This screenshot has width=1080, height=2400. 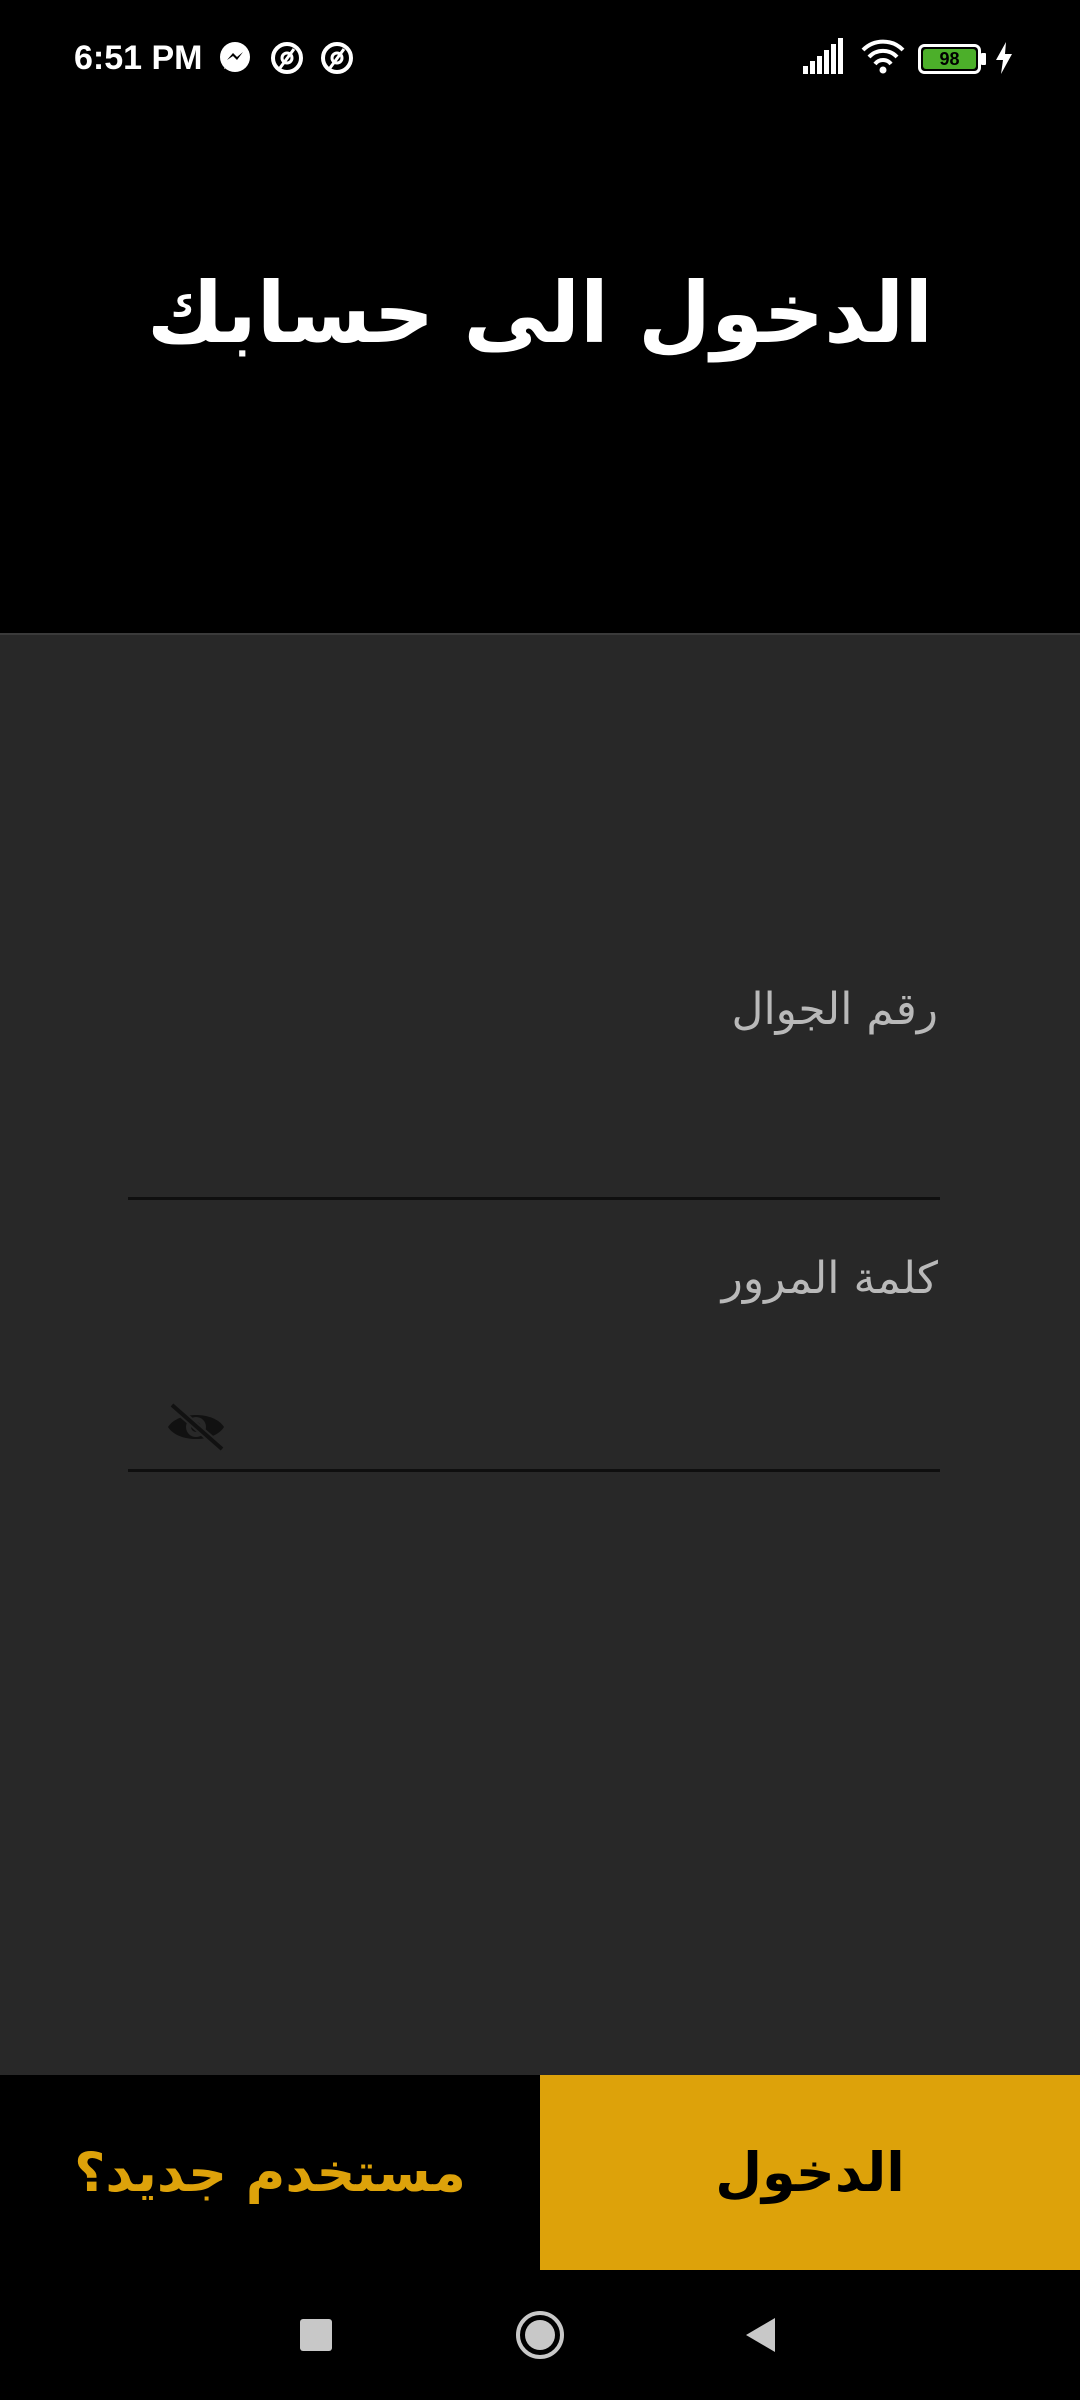 I want to click on recents-square-icon, so click(x=316, y=2335).